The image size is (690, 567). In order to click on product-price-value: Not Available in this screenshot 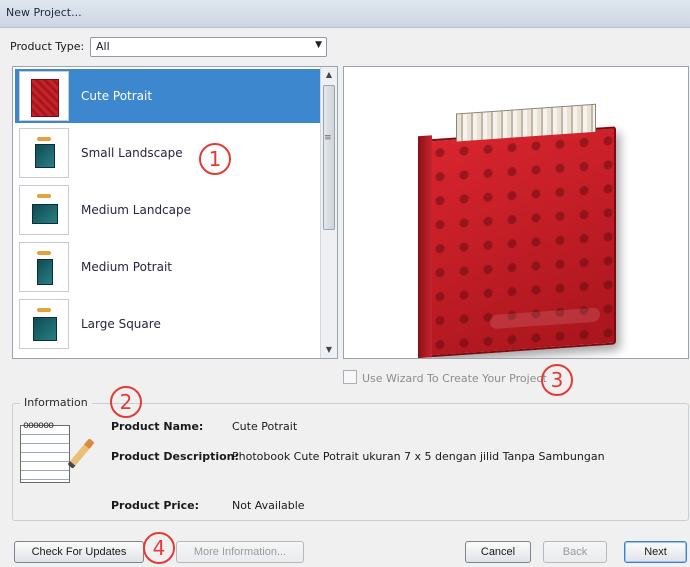, I will do `click(268, 505)`.